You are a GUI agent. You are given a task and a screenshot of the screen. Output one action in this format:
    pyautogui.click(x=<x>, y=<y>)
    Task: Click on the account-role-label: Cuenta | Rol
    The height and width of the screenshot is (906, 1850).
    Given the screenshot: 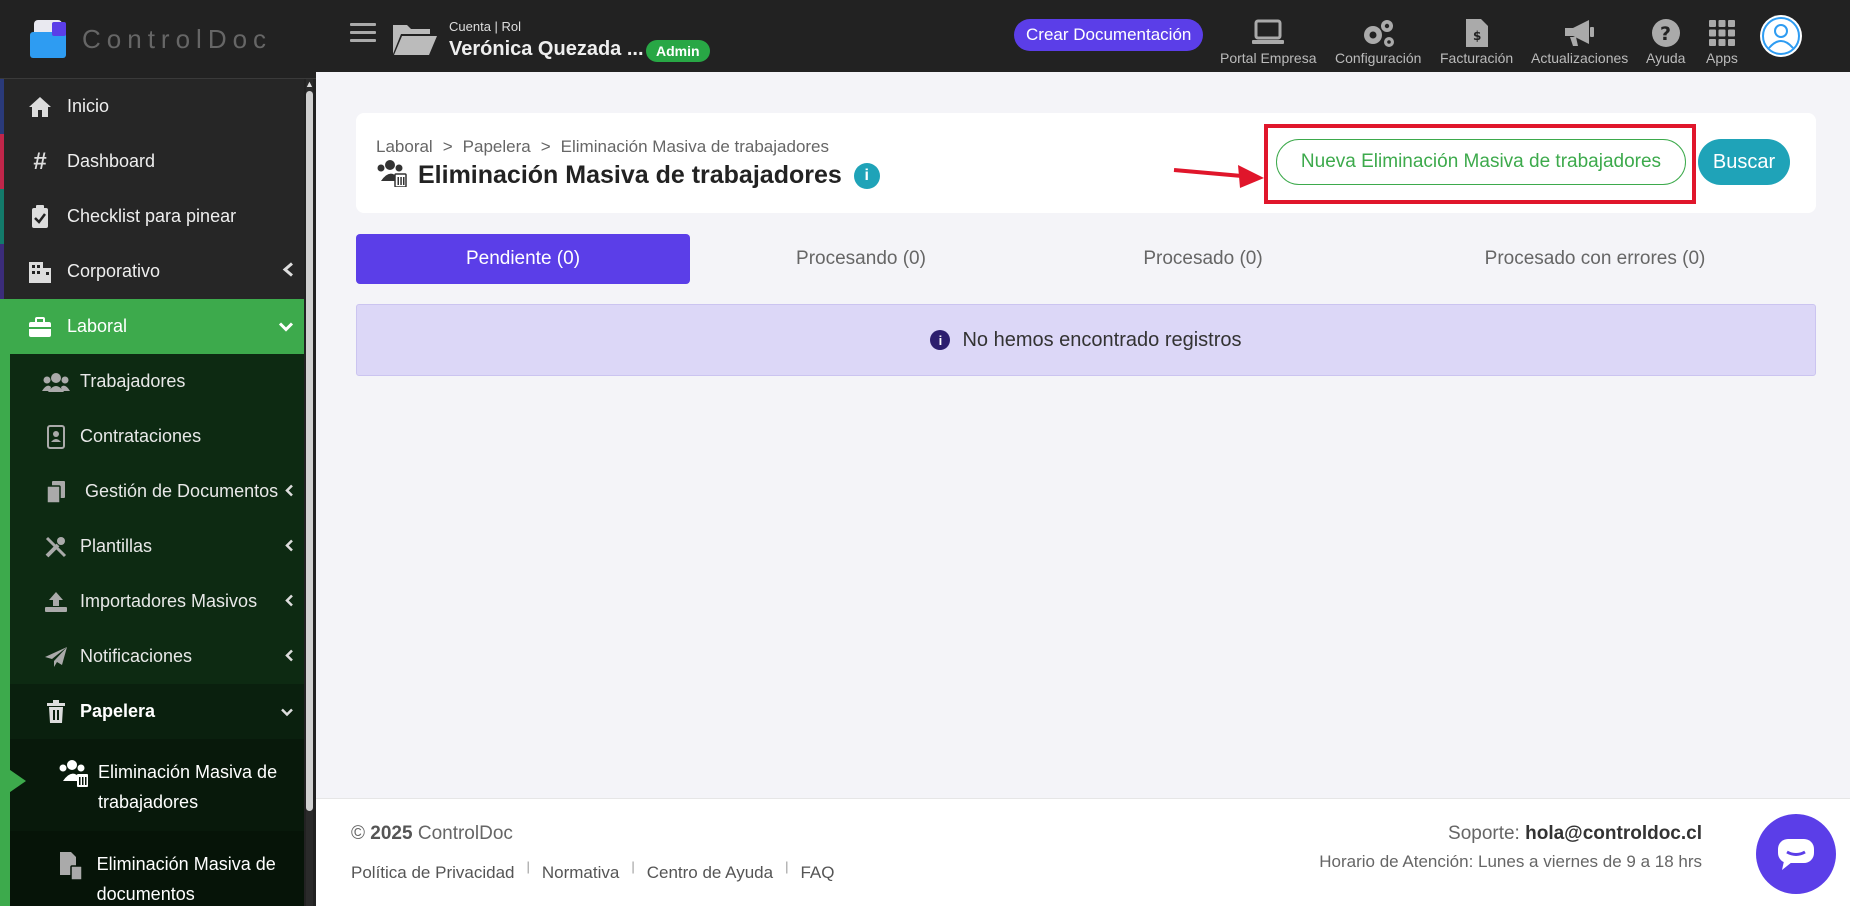 What is the action you would take?
    pyautogui.click(x=485, y=26)
    